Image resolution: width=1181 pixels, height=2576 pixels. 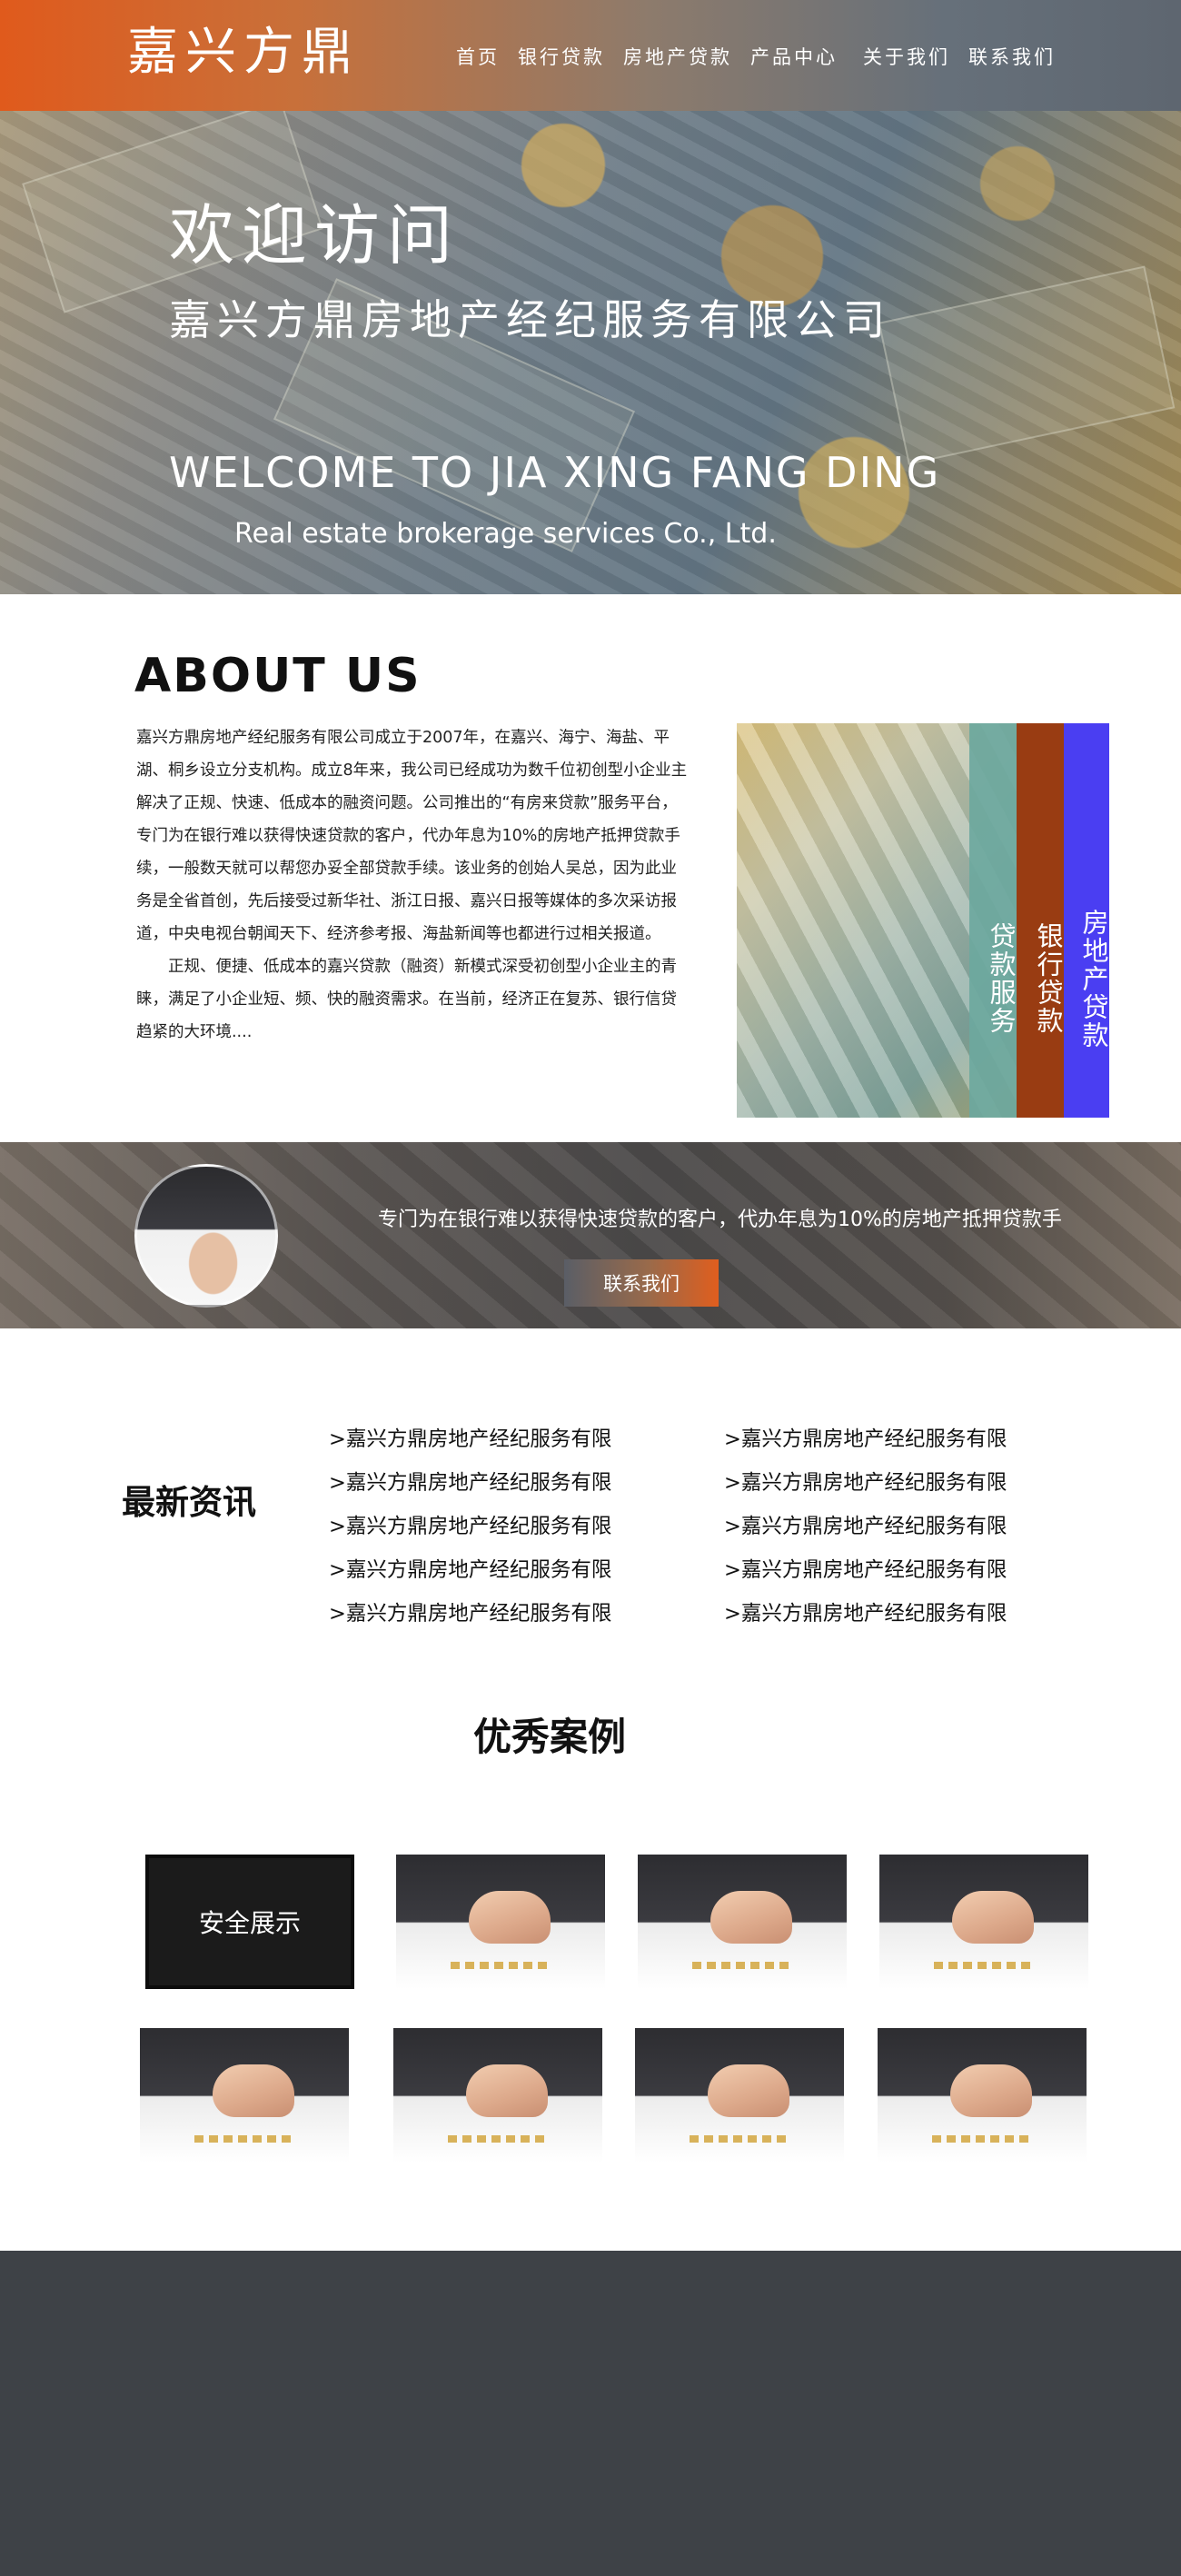 What do you see at coordinates (907, 57) in the screenshot?
I see `nav-about: 关于我们` at bounding box center [907, 57].